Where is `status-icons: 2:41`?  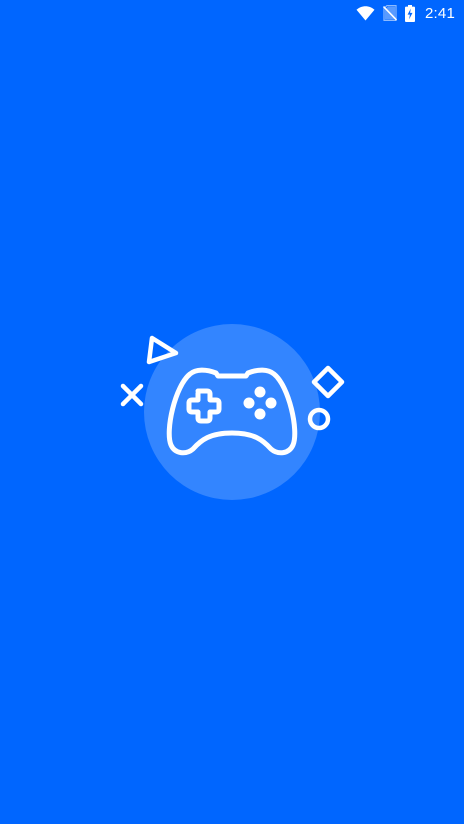 status-icons: 2:41 is located at coordinates (405, 13).